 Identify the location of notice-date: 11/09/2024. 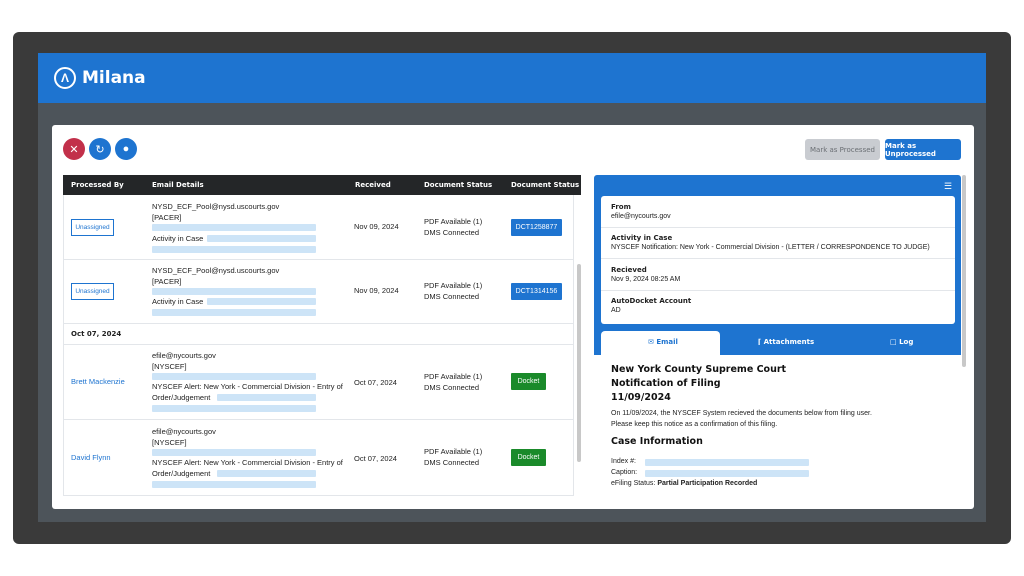
(641, 397).